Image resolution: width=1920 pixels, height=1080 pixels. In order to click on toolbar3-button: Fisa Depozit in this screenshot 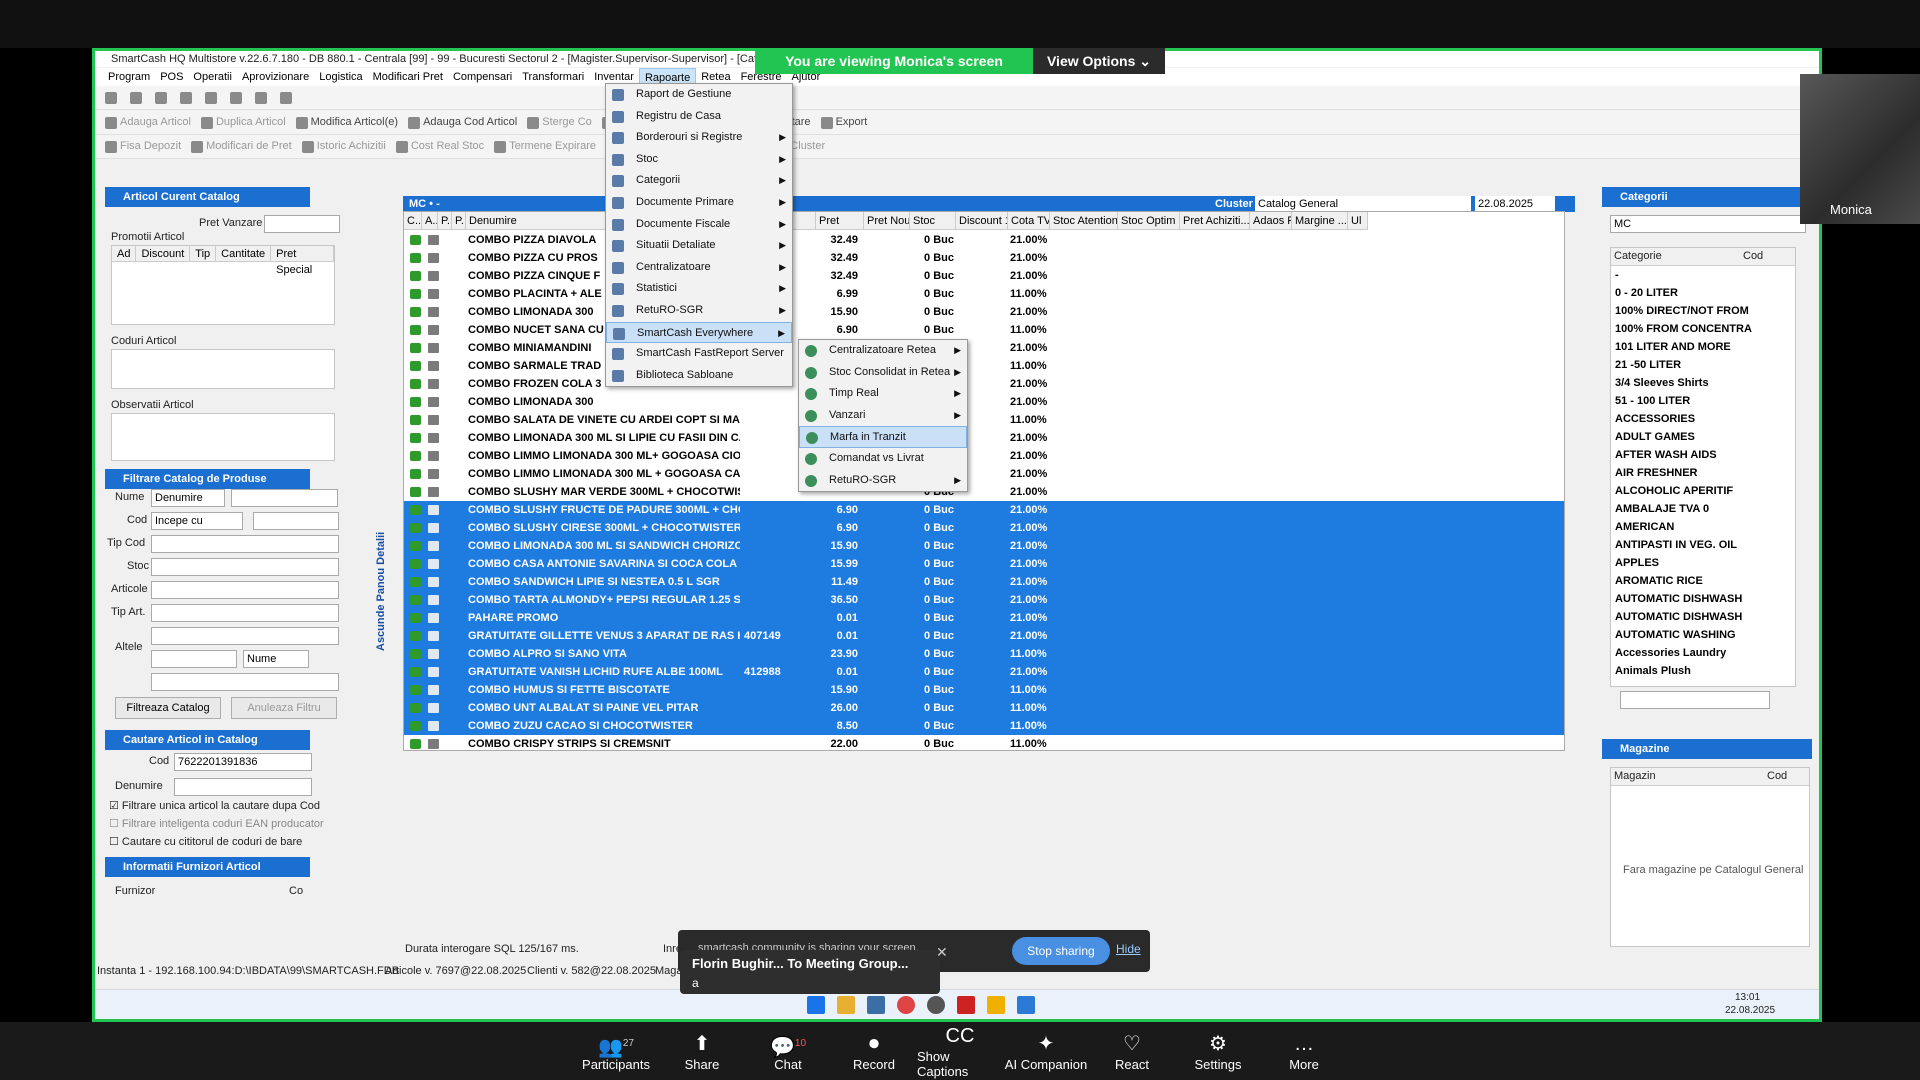, I will do `click(143, 146)`.